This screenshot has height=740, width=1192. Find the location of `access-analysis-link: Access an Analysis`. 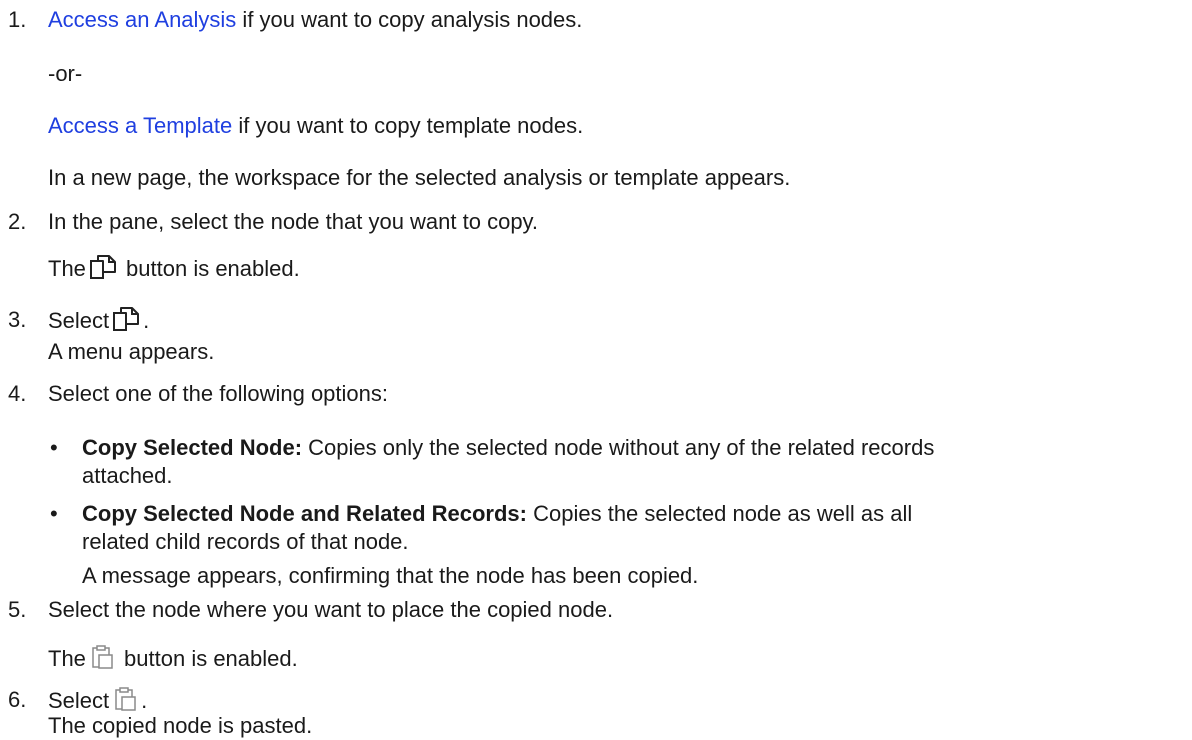

access-analysis-link: Access an Analysis is located at coordinates (142, 19).